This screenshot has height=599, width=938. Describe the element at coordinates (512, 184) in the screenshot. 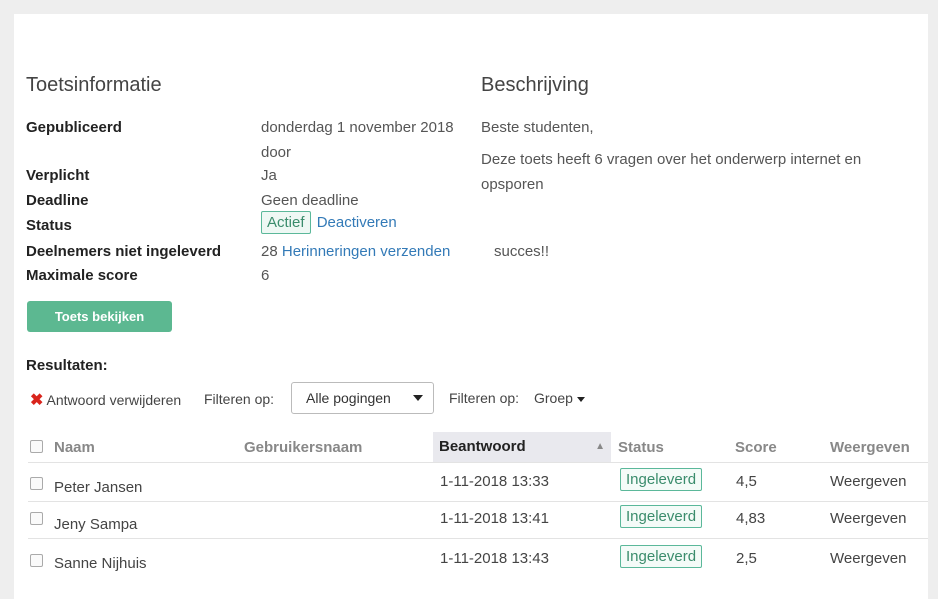

I see `description-line-2: opsporen` at that location.